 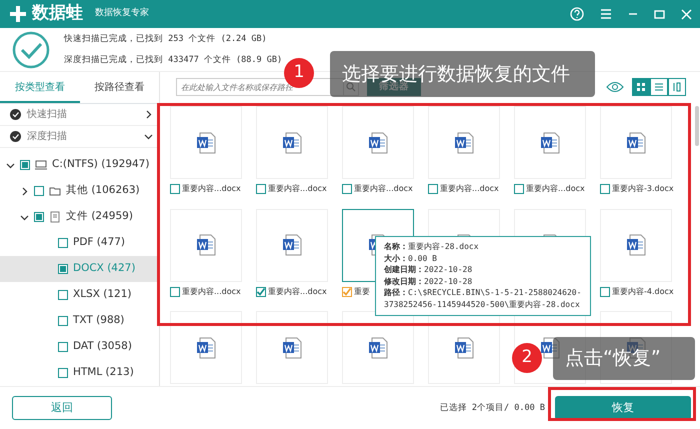 What do you see at coordinates (57, 14) in the screenshot?
I see `app-logo: 数据蛙` at bounding box center [57, 14].